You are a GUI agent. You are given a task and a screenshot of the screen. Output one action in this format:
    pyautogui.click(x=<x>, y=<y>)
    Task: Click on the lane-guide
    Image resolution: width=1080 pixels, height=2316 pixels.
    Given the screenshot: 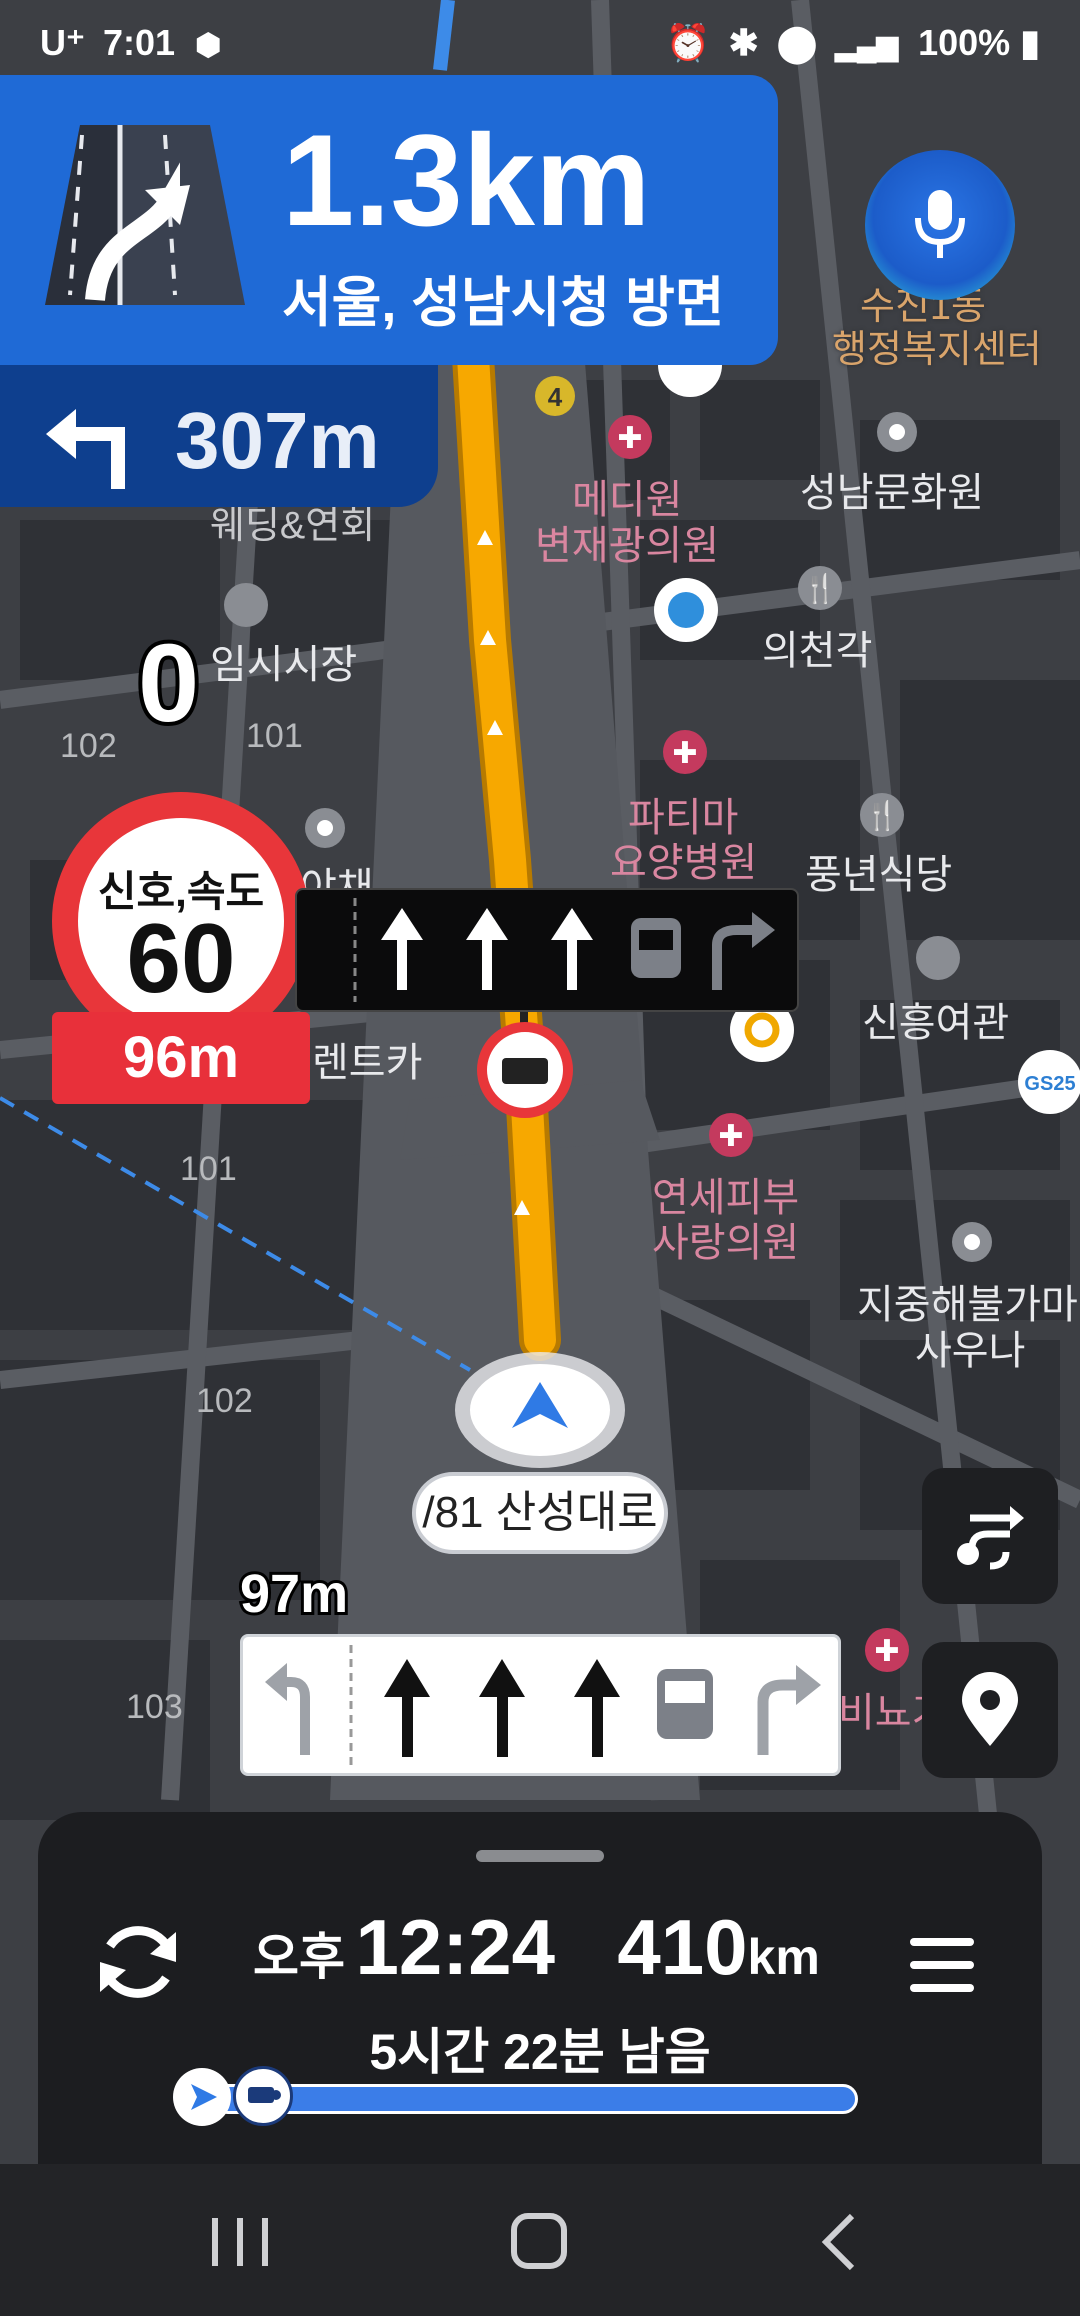 What is the action you would take?
    pyautogui.click(x=540, y=1705)
    